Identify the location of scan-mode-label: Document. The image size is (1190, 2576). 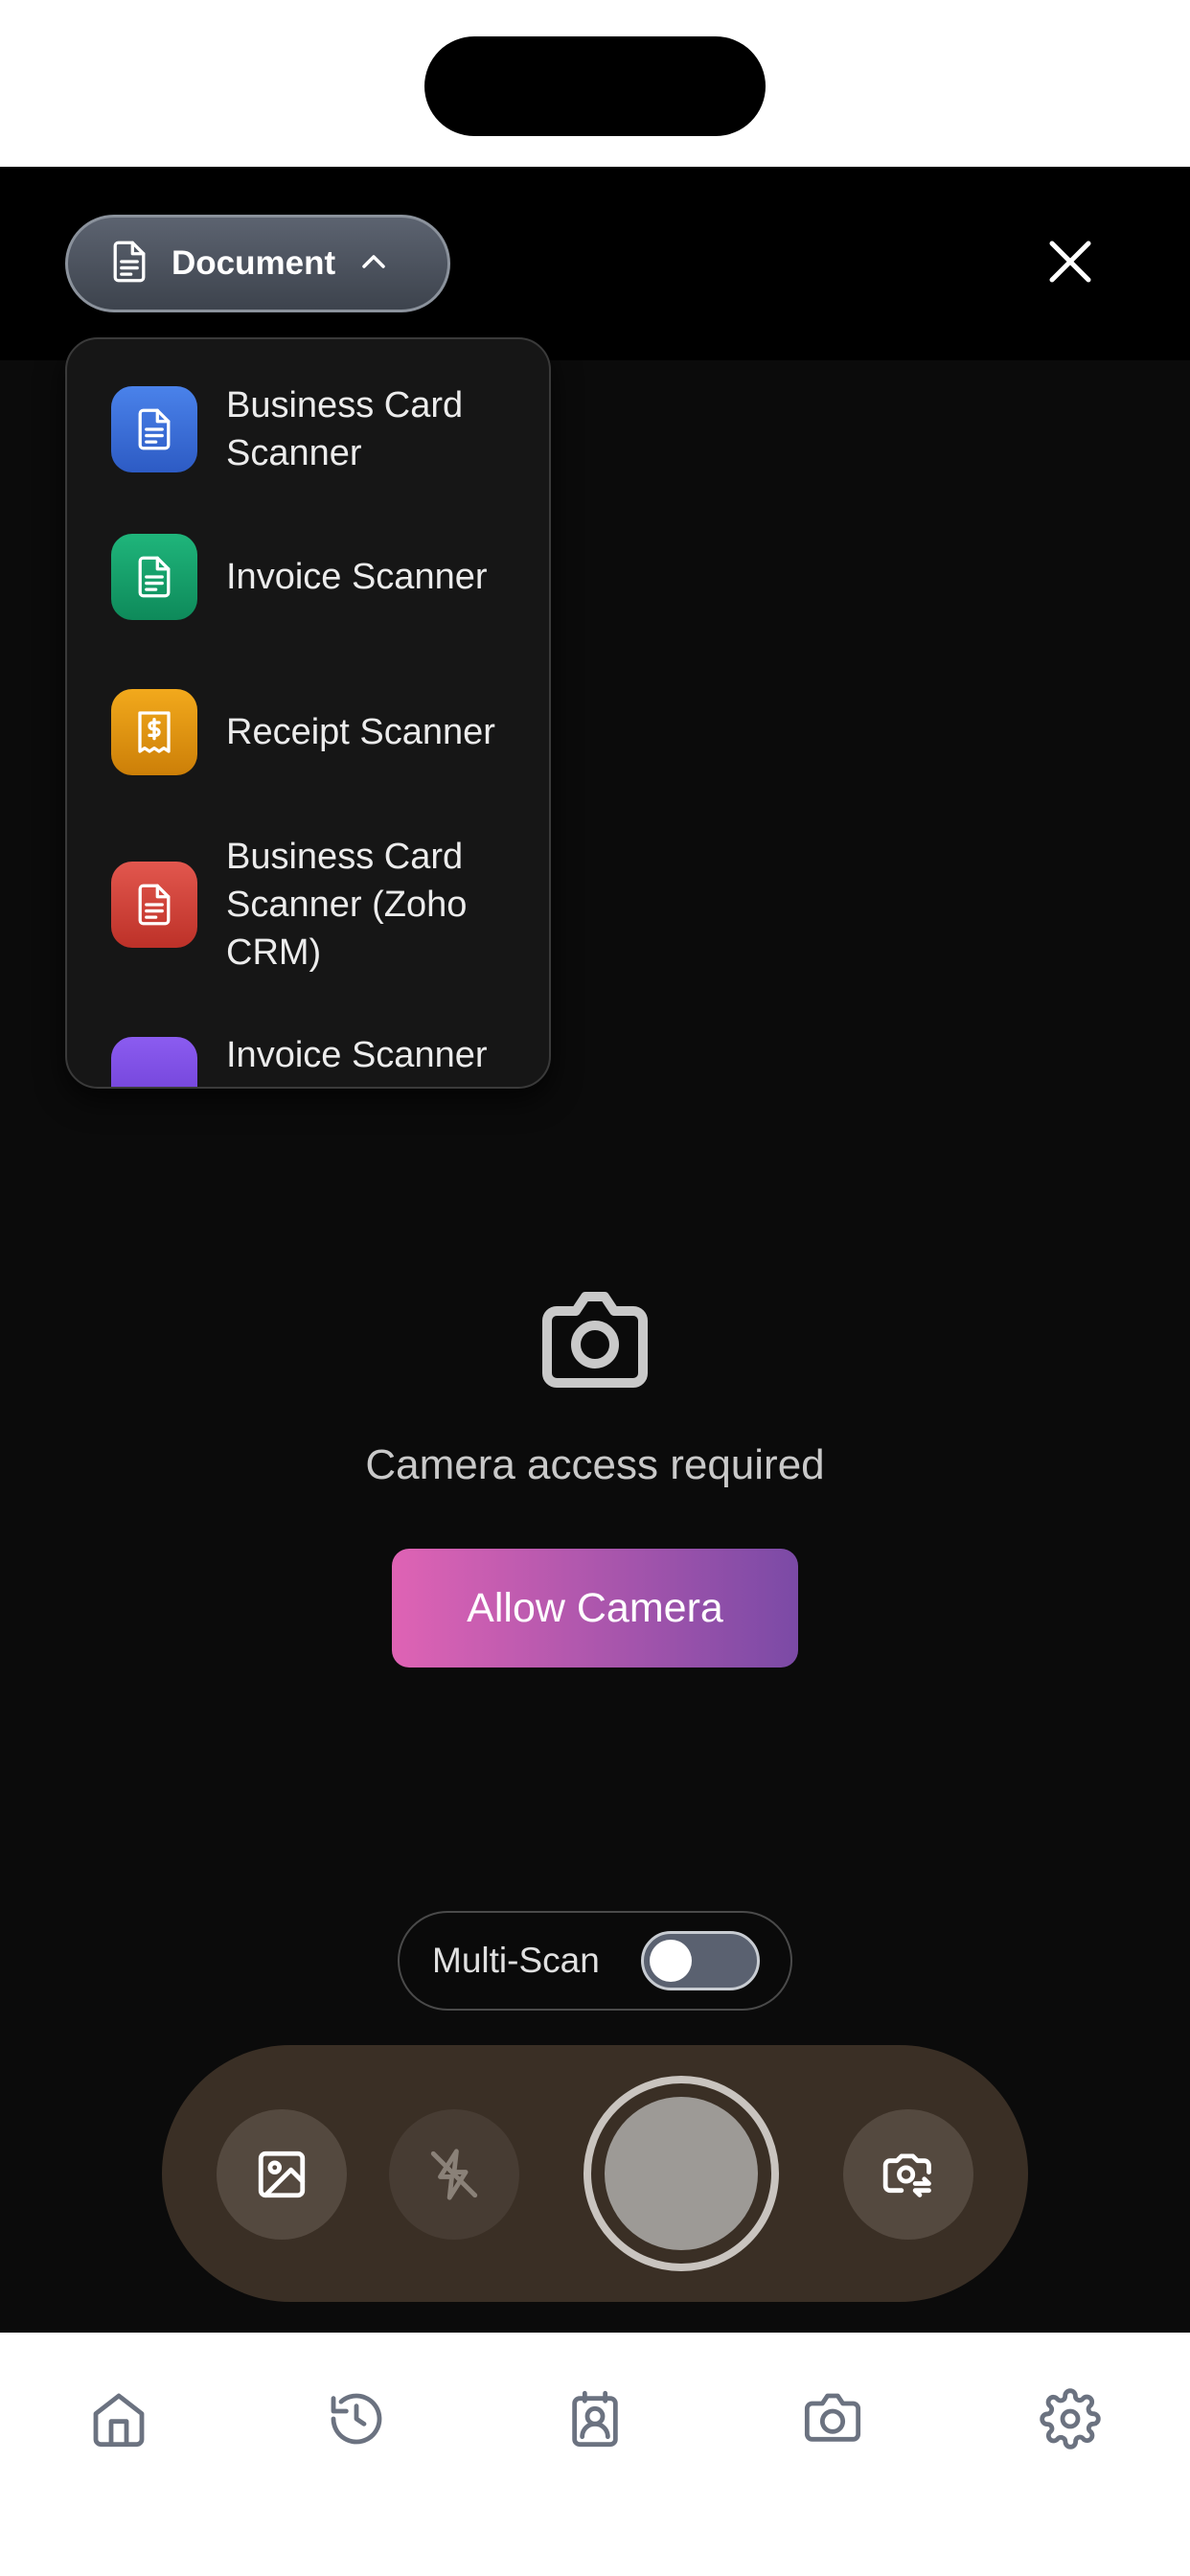
(254, 263).